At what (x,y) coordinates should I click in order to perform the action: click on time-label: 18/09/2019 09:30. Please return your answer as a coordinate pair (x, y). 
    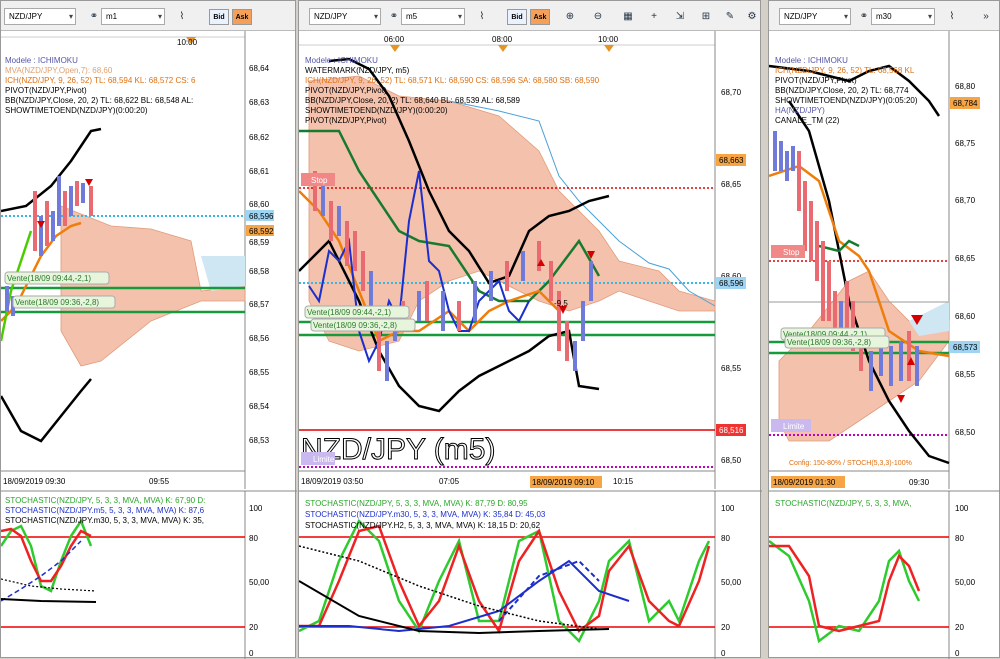
    Looking at the image, I should click on (34, 481).